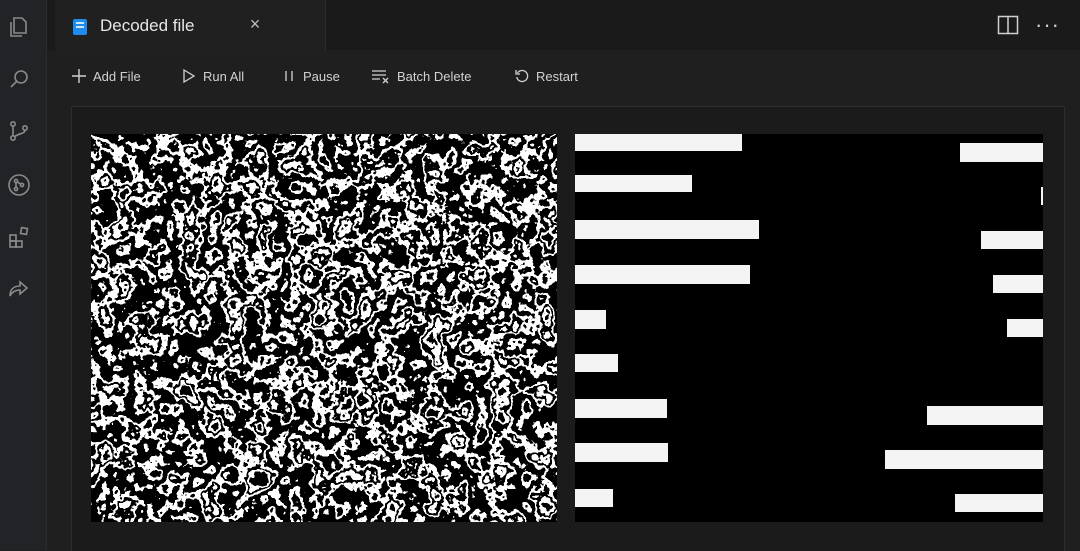 The width and height of the screenshot is (1080, 551). I want to click on git-graph-icon, so click(19, 185).